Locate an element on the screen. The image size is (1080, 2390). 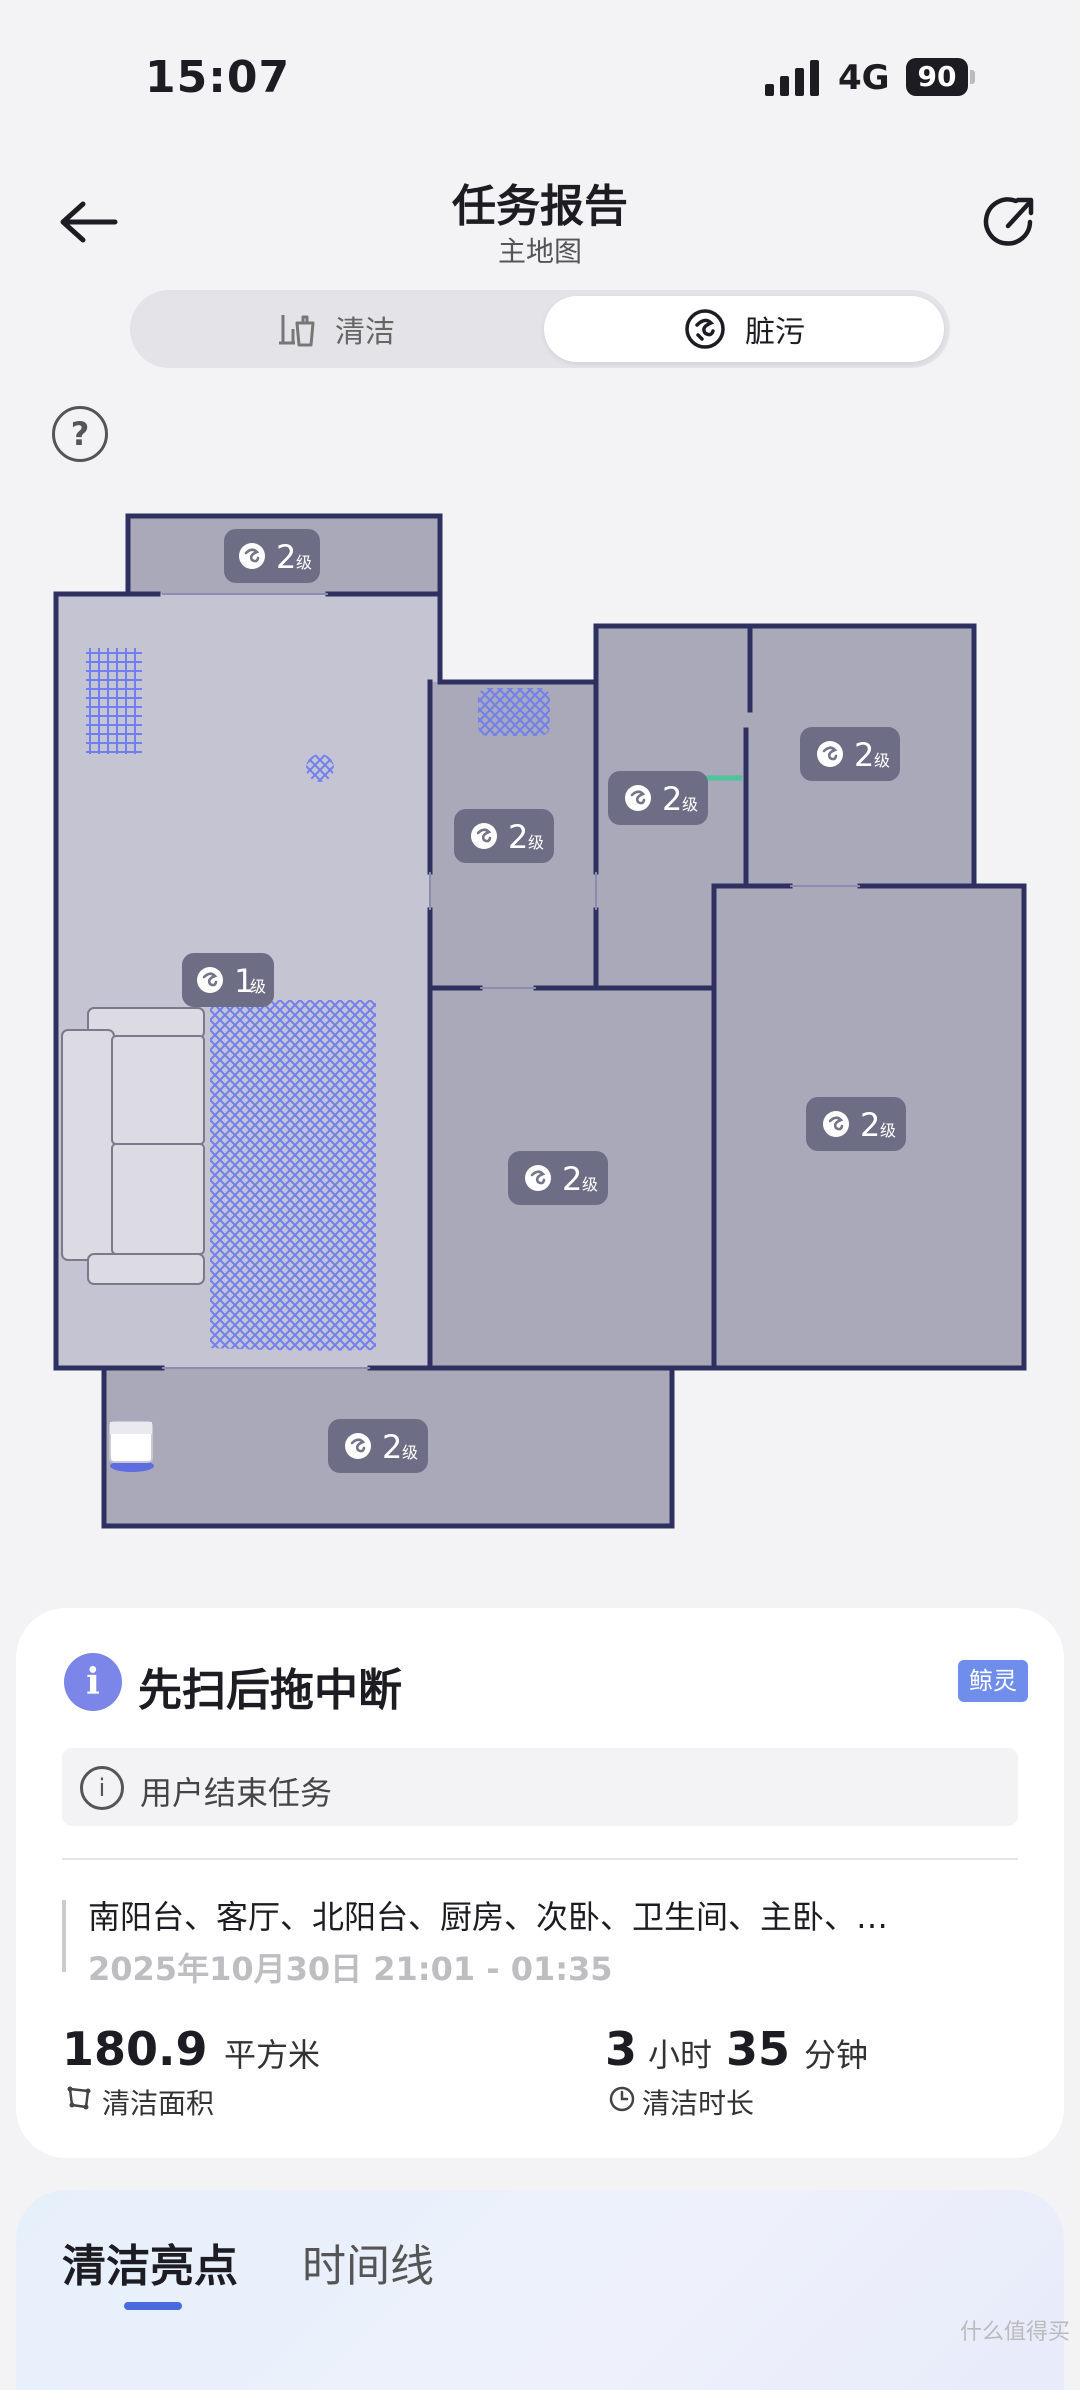
tab-timeline: 时间线 is located at coordinates (368, 2262).